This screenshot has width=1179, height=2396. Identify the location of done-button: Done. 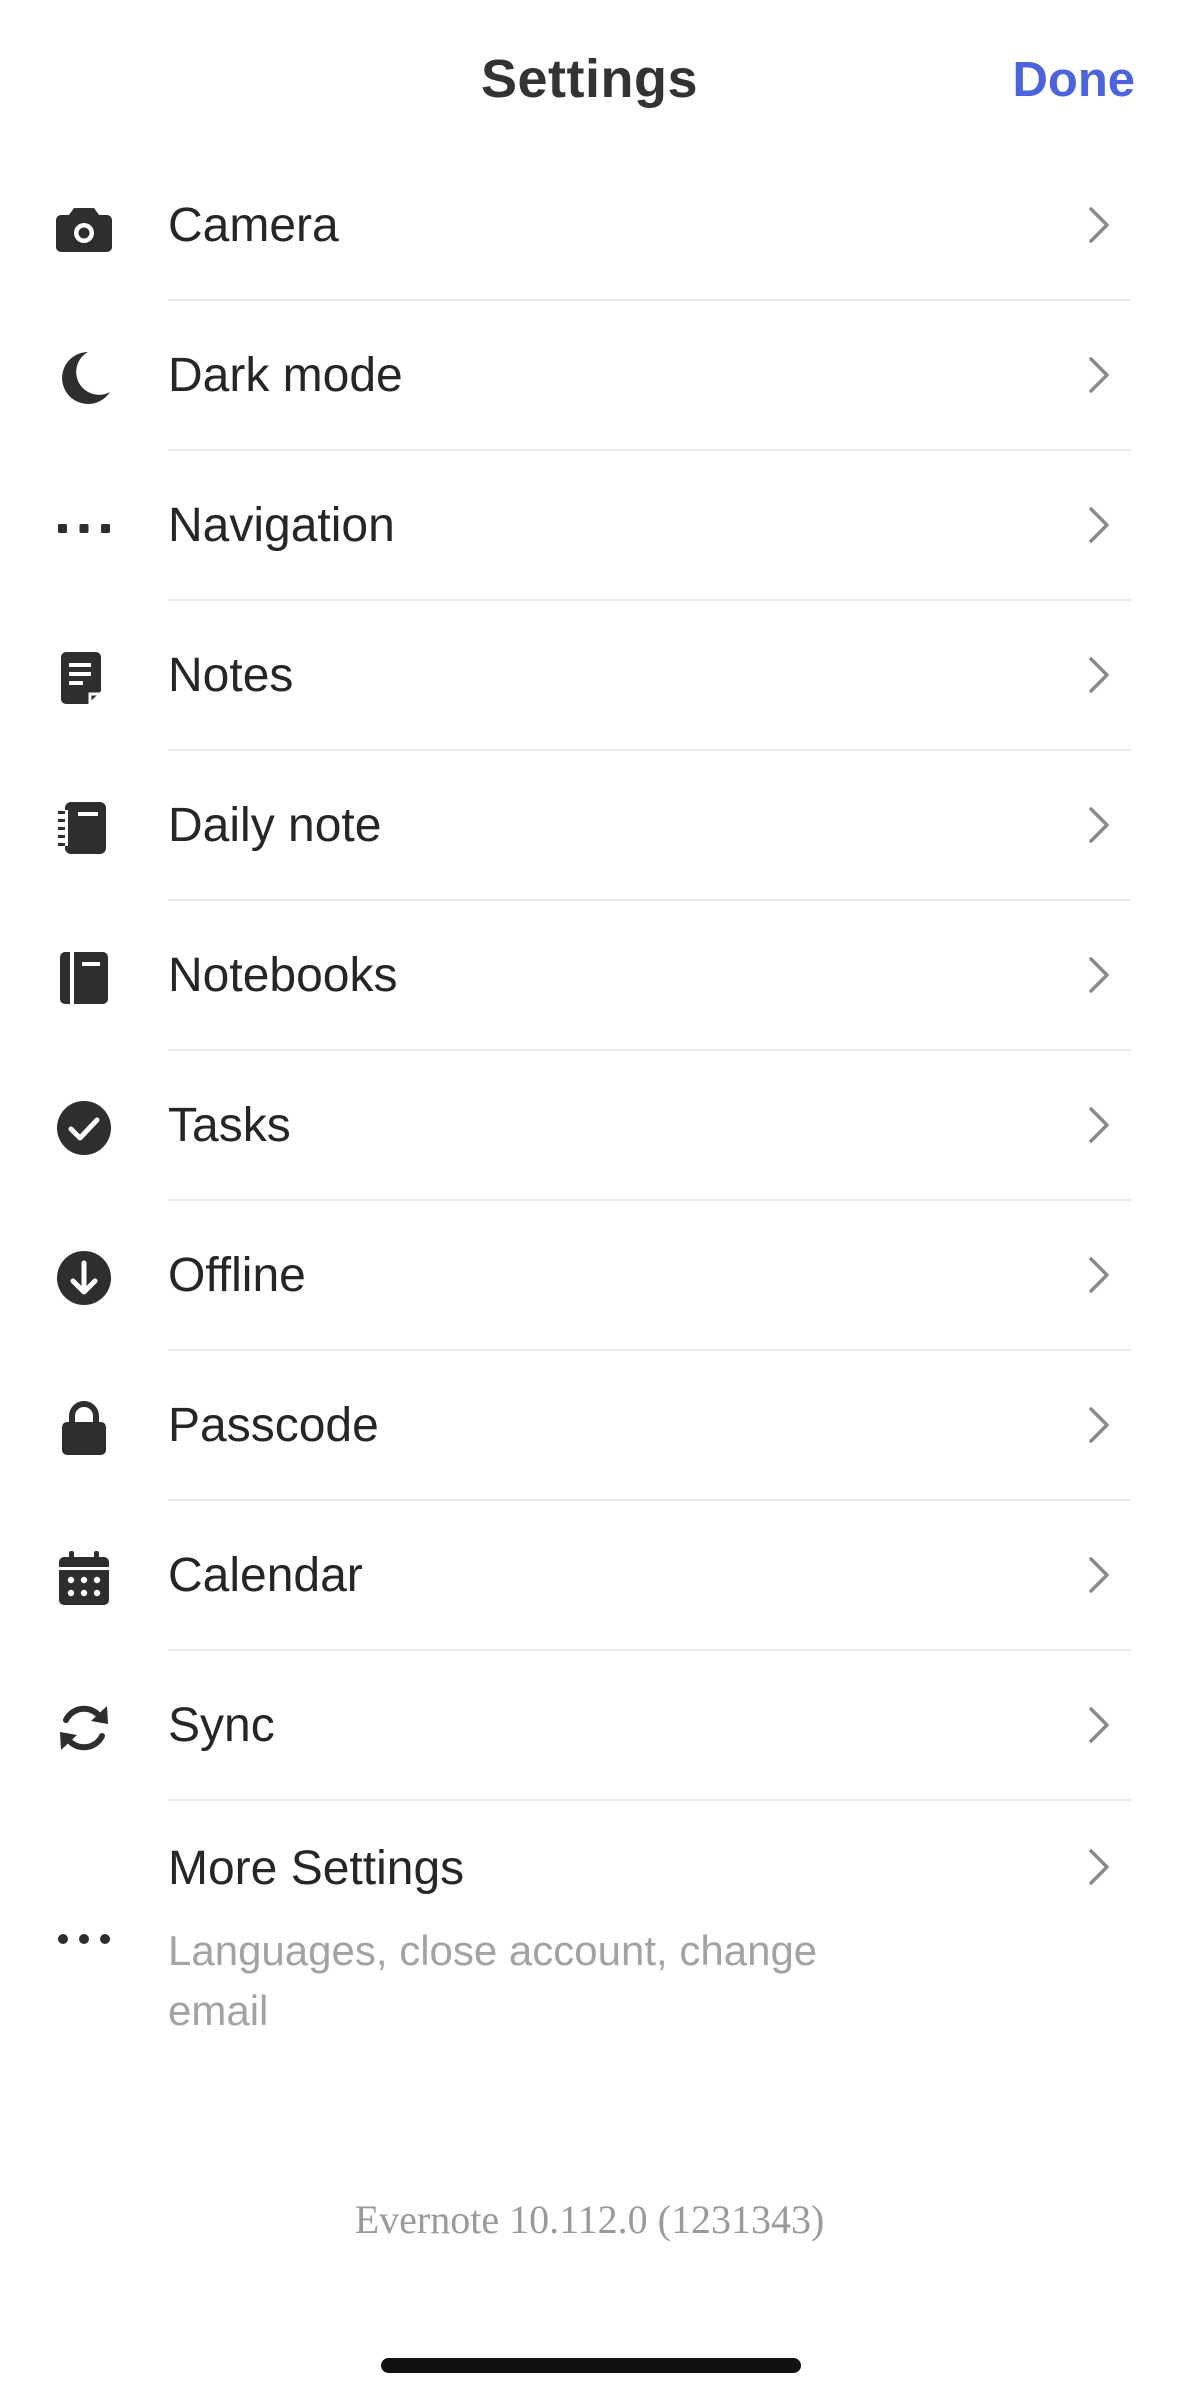
(1074, 80).